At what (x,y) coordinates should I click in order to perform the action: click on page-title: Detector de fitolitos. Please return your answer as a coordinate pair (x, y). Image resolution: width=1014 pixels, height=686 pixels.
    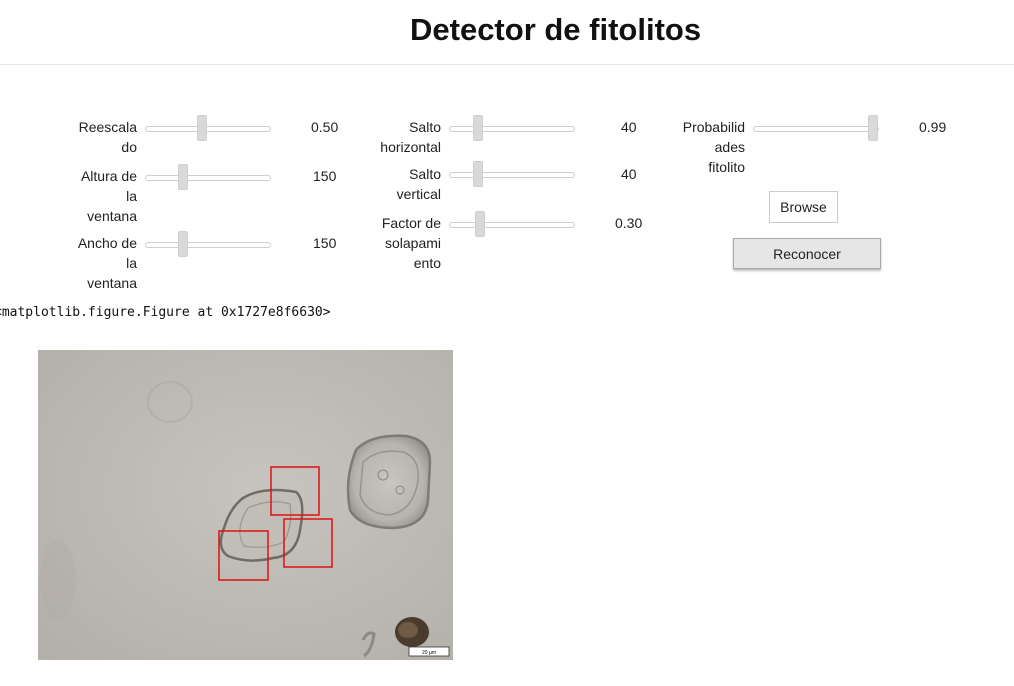
    Looking at the image, I should click on (556, 29).